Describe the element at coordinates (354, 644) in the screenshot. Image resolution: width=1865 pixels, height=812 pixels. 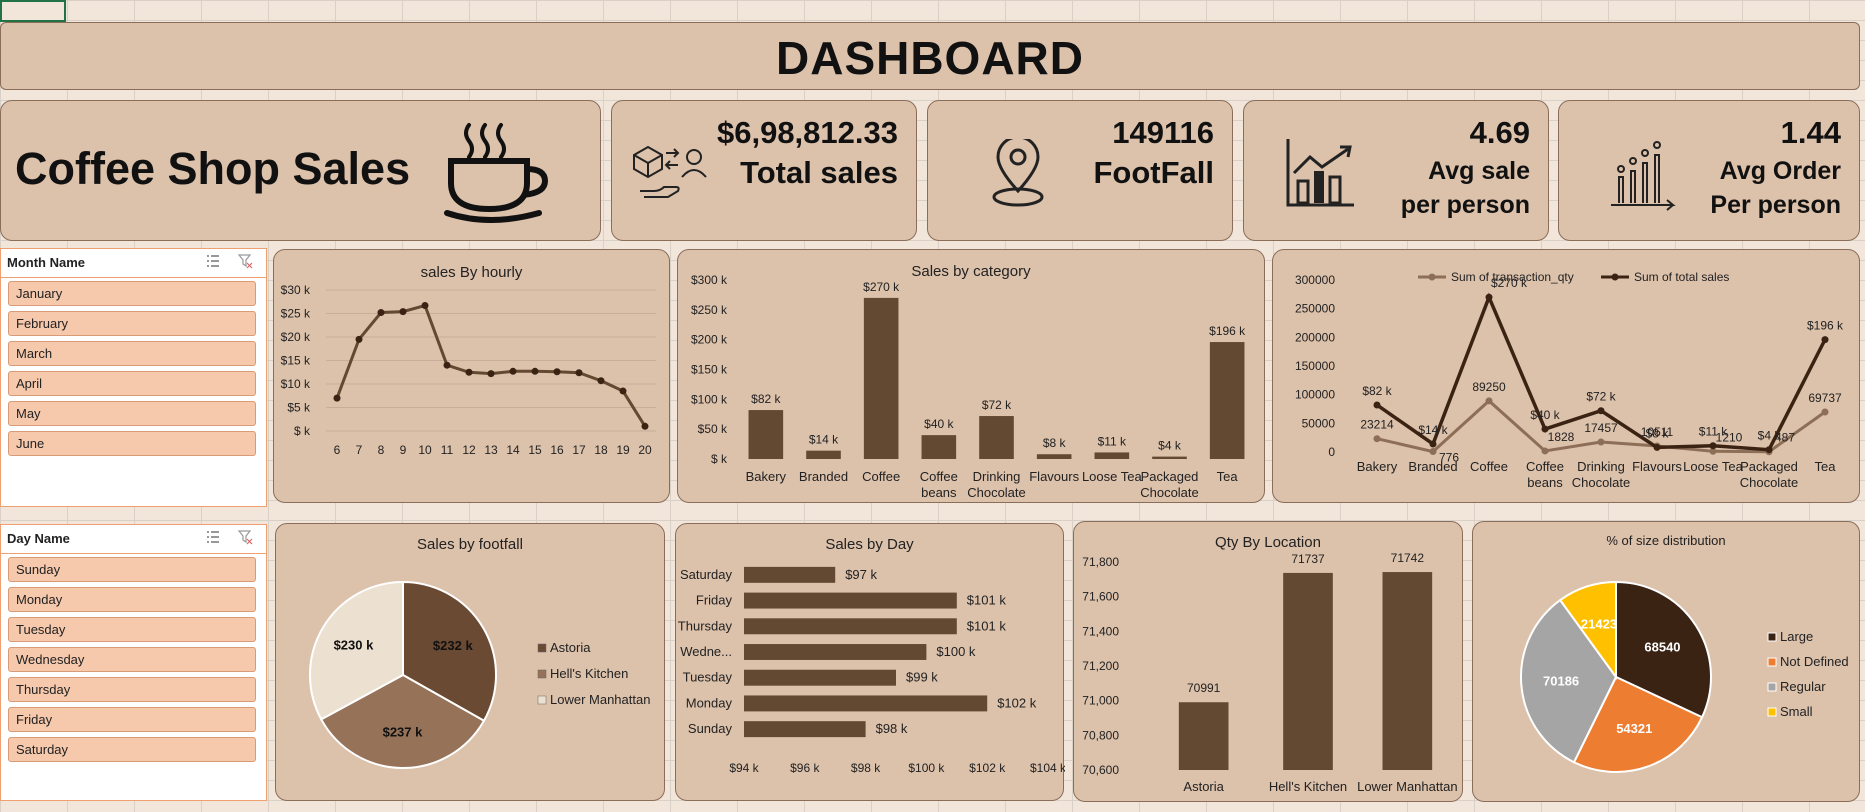
I see `slice-label: $230 k` at that location.